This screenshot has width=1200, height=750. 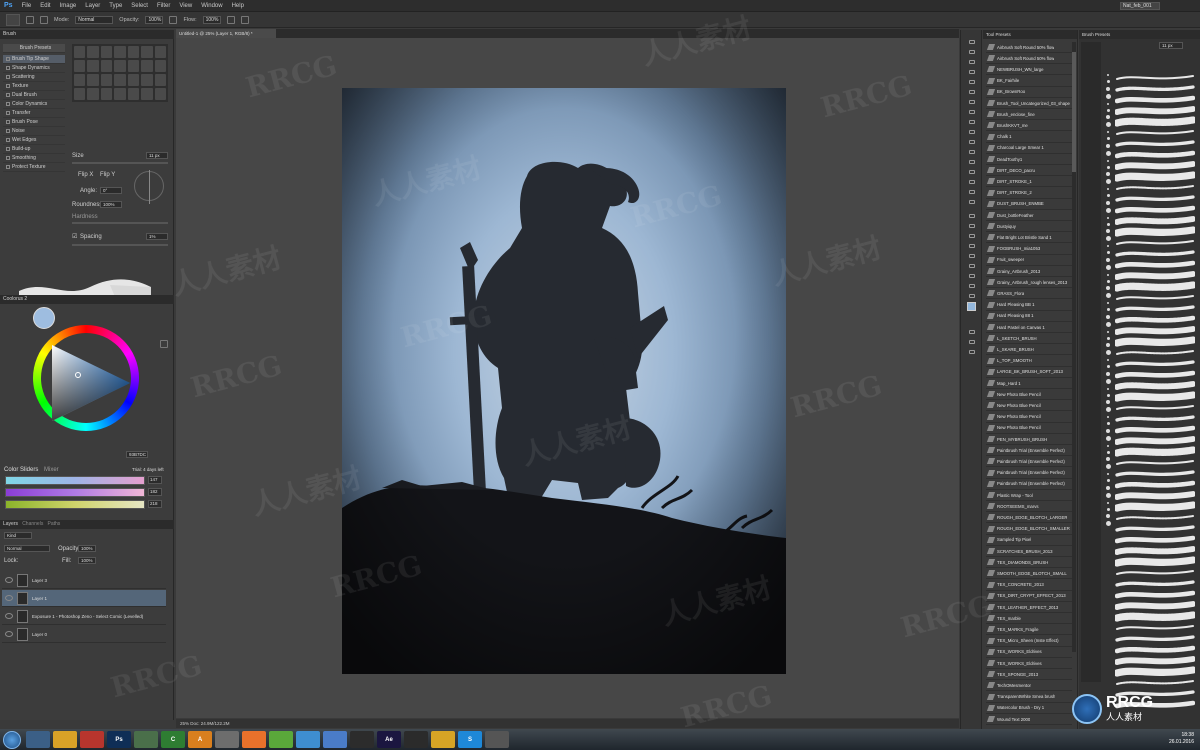 I want to click on brush-setting-item: Shape Dynamics, so click(x=34, y=68).